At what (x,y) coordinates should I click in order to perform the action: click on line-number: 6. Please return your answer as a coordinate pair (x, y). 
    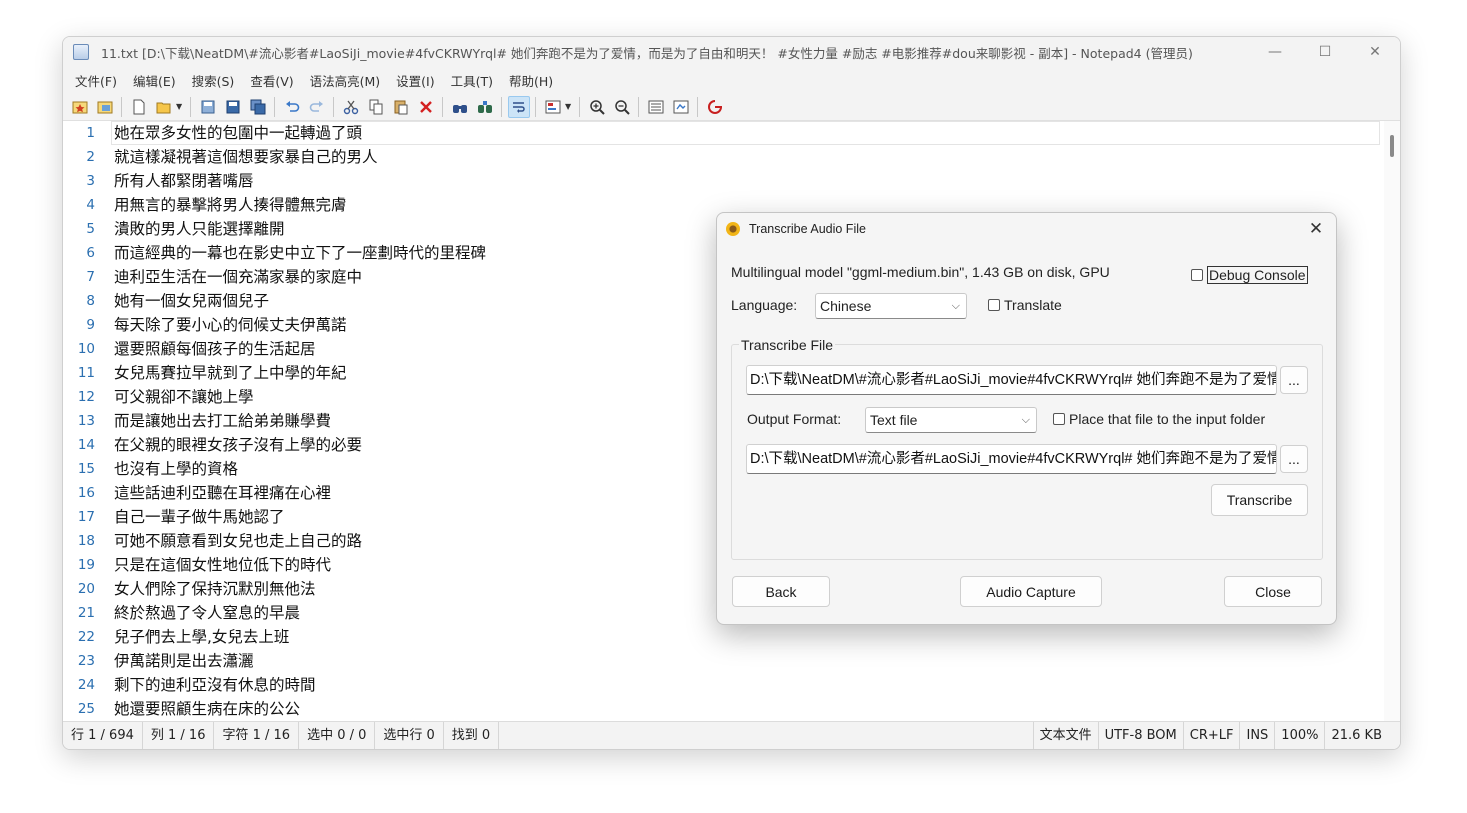
    Looking at the image, I should click on (90, 253).